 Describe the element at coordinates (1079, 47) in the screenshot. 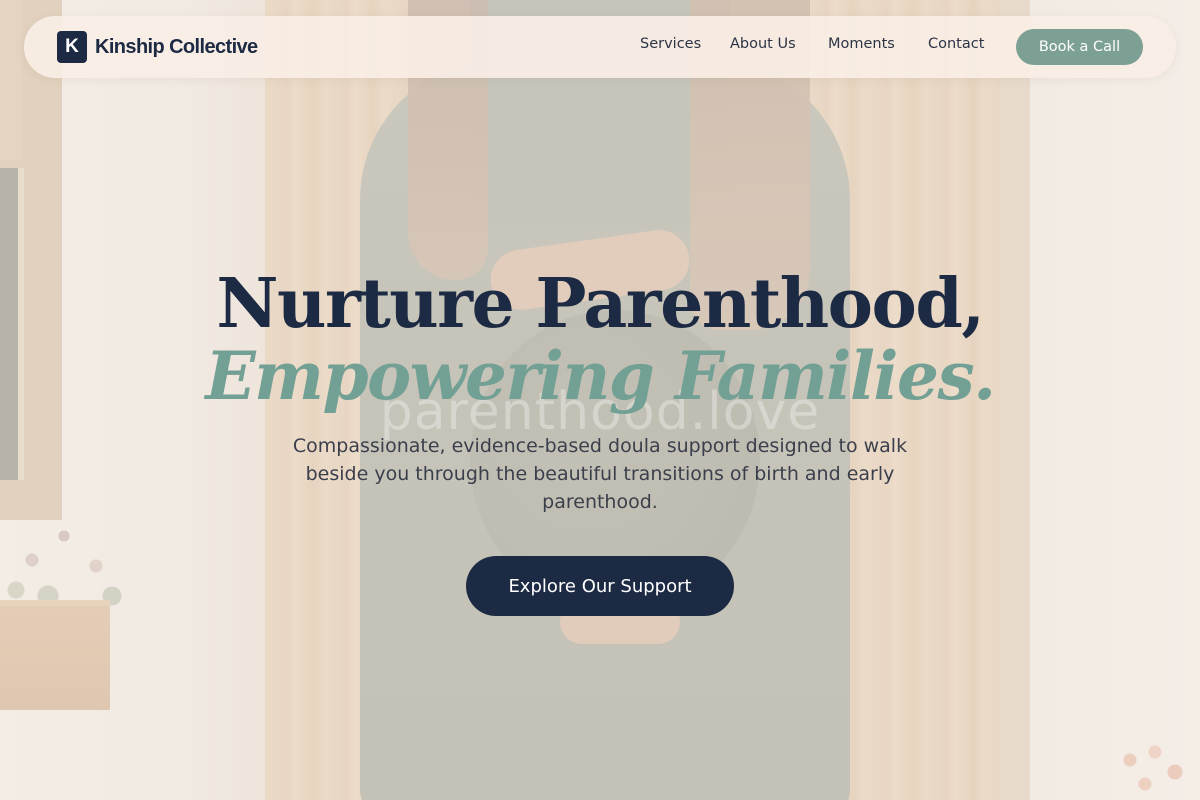

I see `book-a-call-button: Book a Call` at that location.